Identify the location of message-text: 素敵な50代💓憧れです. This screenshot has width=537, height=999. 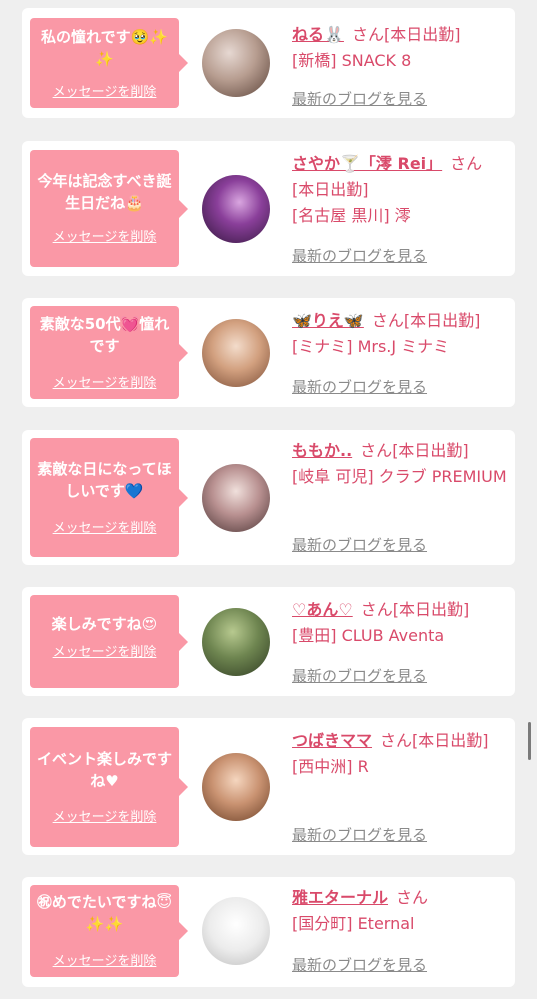
(104, 335).